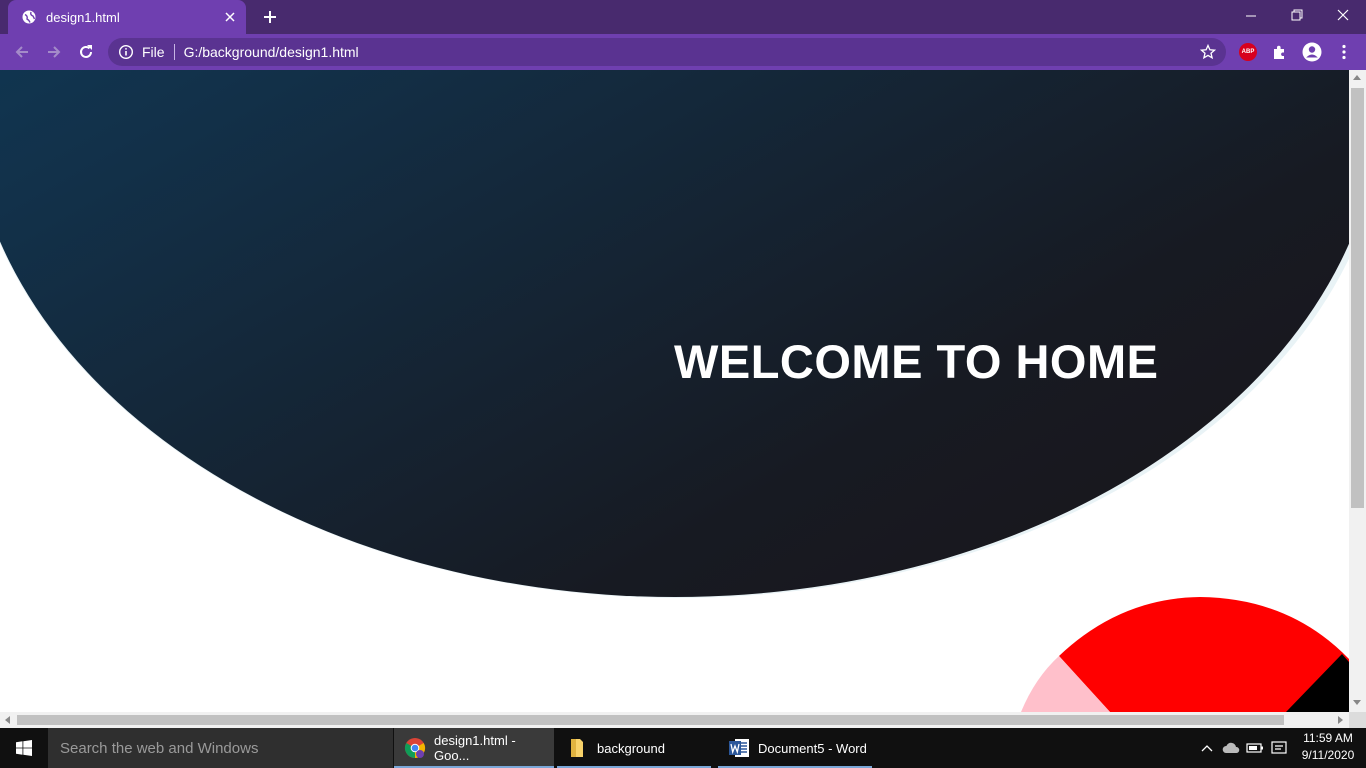 The image size is (1366, 768). Describe the element at coordinates (230, 17) in the screenshot. I see `close-tab-icon` at that location.